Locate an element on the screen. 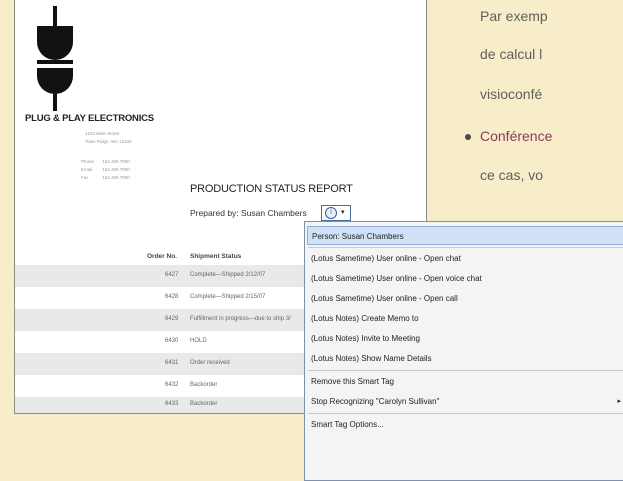  column-header-order: Order No. is located at coordinates (162, 256).